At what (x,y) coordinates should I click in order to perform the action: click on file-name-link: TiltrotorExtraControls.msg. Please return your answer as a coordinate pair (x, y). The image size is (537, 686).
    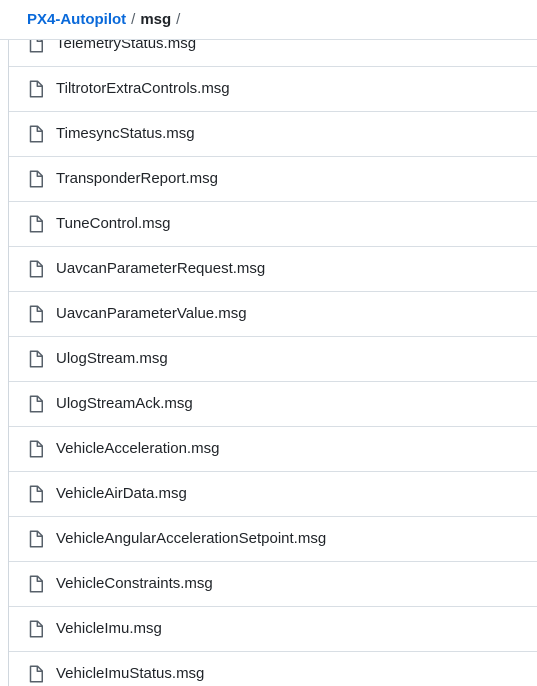
    Looking at the image, I should click on (143, 89).